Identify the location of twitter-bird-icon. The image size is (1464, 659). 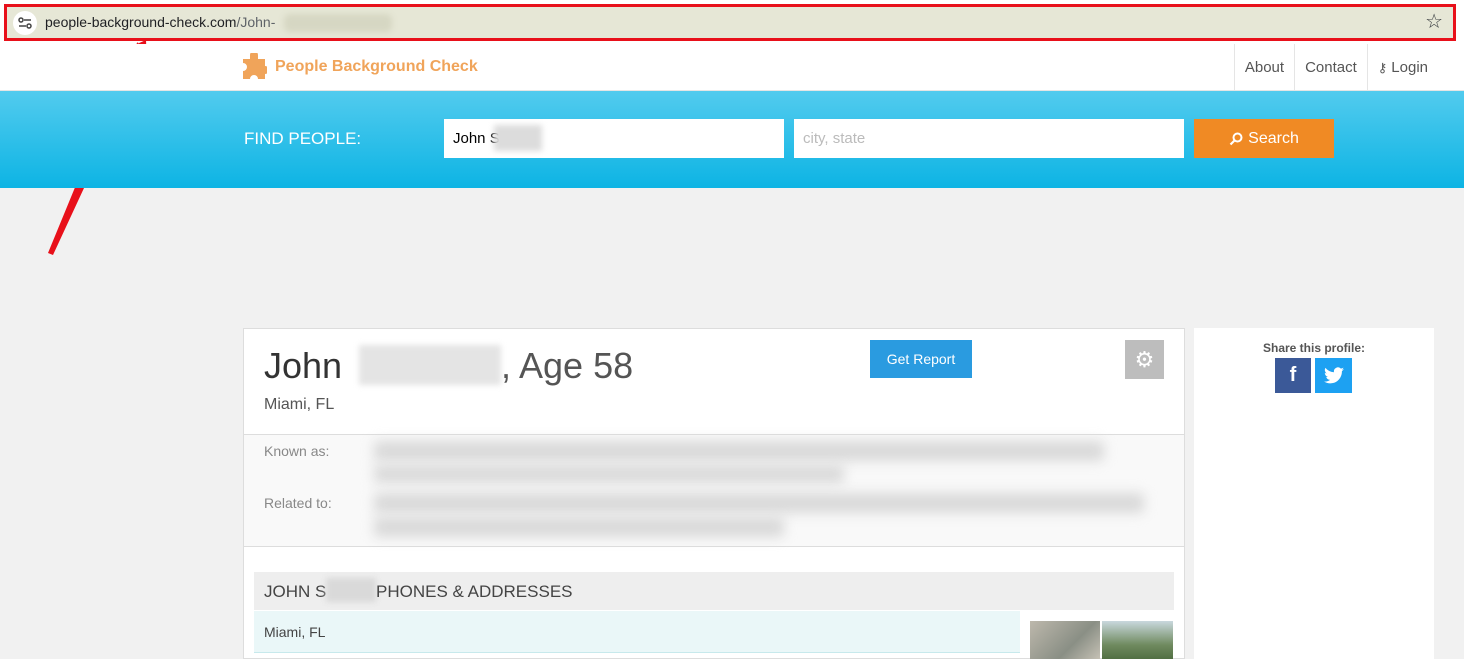
(1333, 375).